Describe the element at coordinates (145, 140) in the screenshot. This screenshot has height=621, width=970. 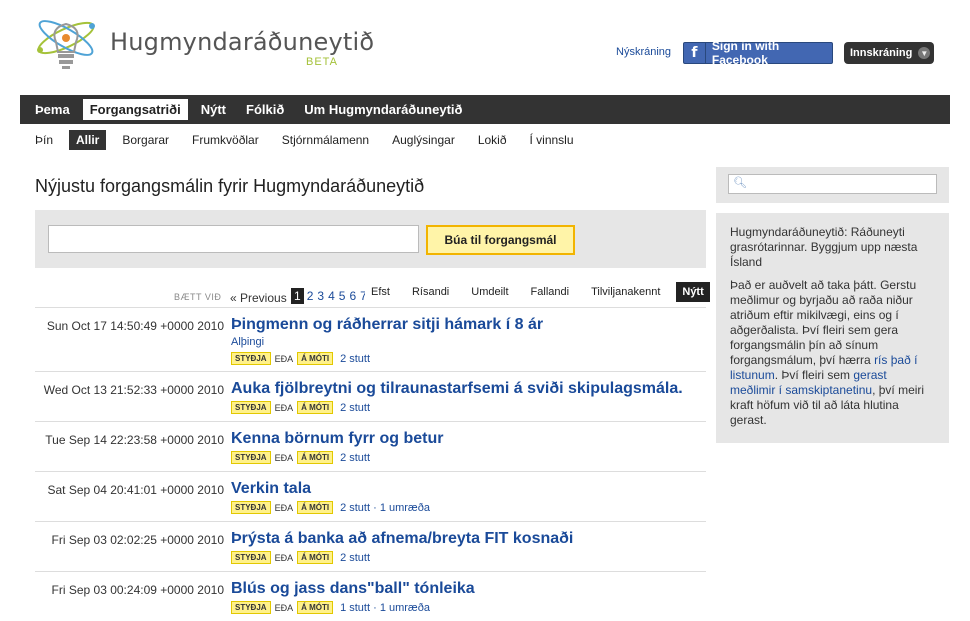
I see `subnav-citizens: Borgarar` at that location.